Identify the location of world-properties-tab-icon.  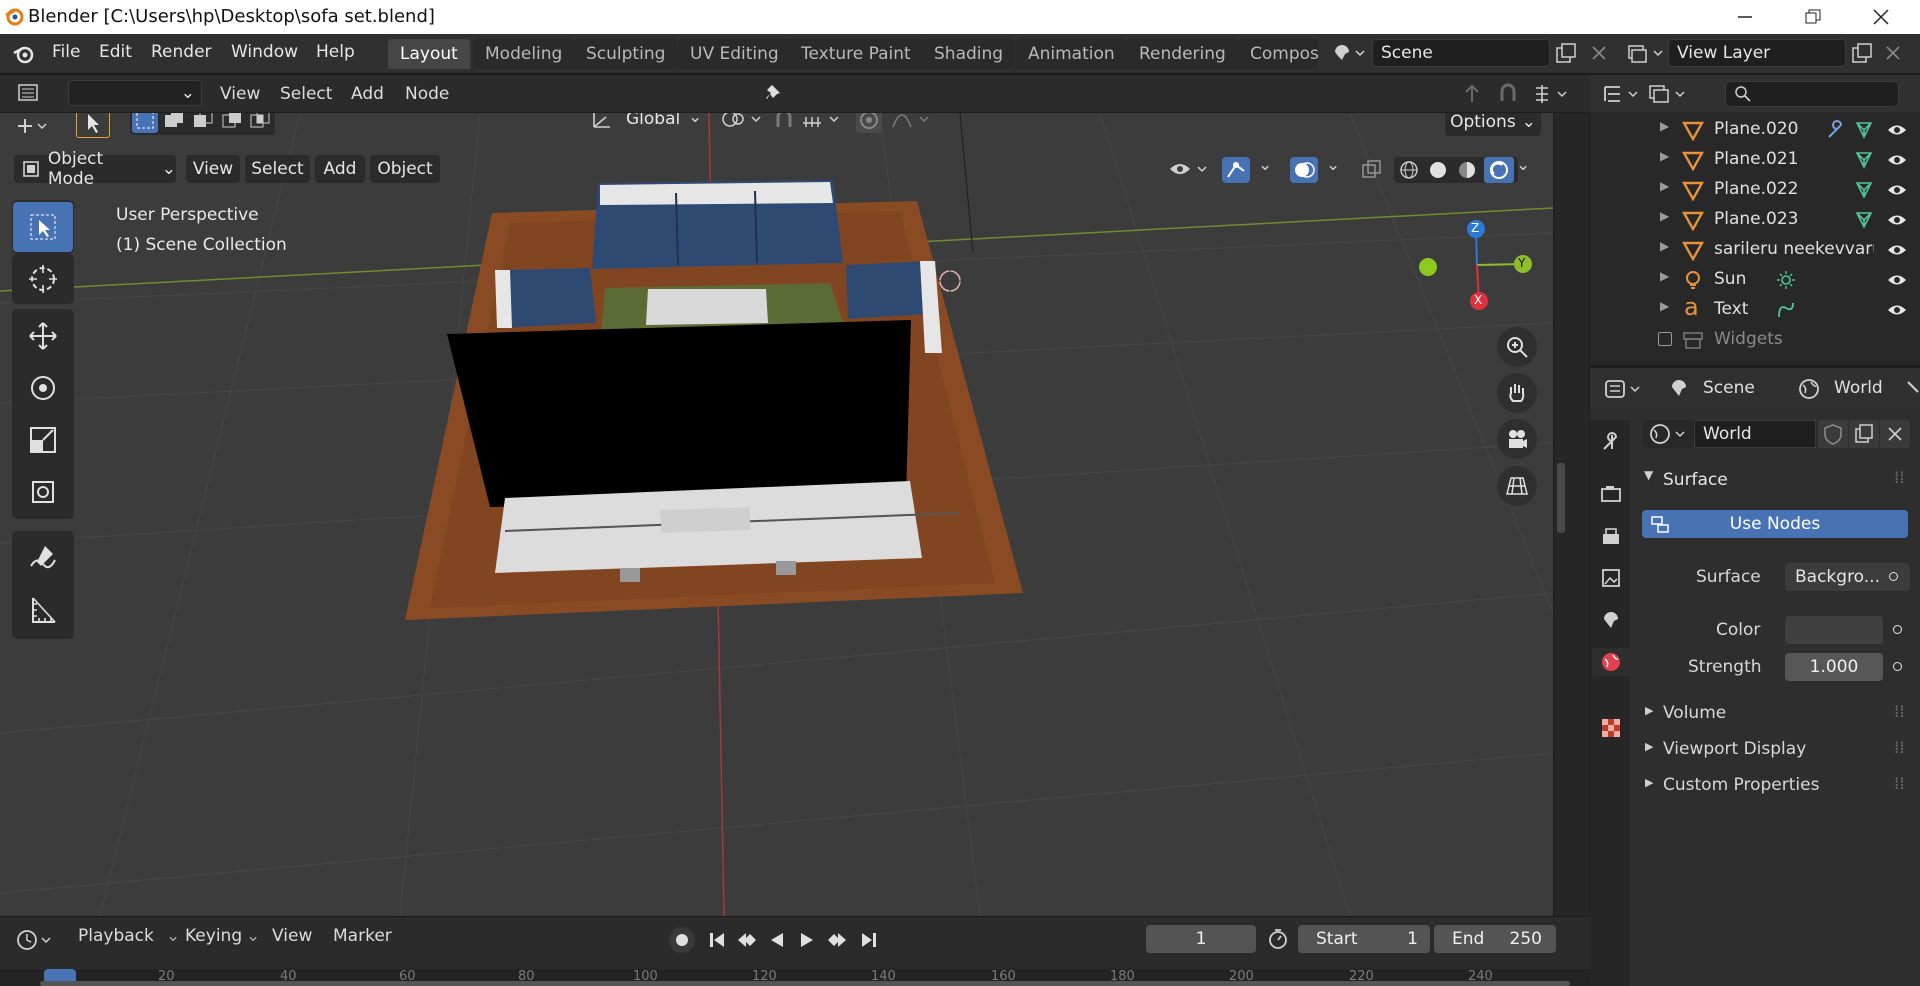
(1611, 662).